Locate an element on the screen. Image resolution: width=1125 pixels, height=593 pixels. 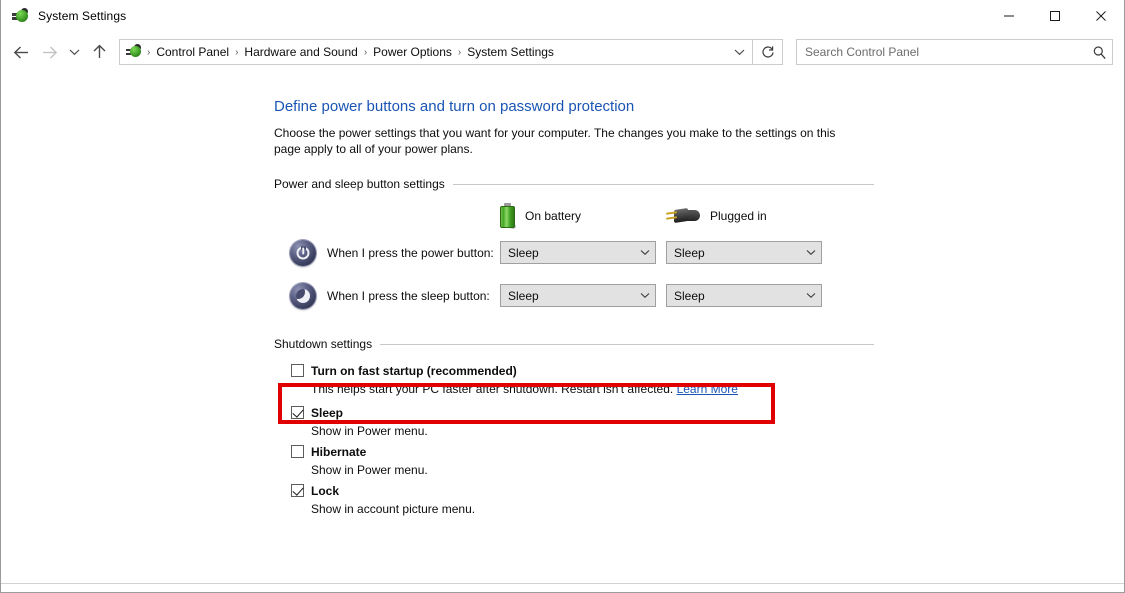
search-box is located at coordinates (954, 52).